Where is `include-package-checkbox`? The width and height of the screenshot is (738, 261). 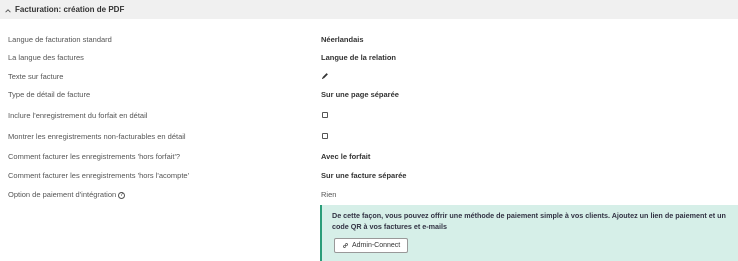
include-package-checkbox is located at coordinates (325, 115).